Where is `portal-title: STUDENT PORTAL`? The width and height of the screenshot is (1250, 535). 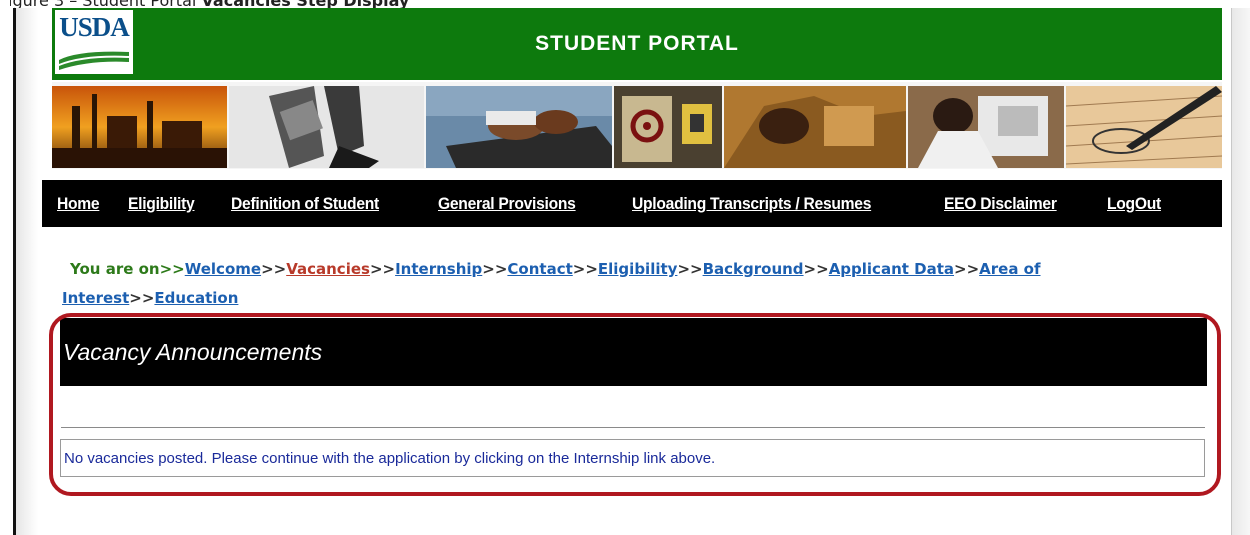
portal-title: STUDENT PORTAL is located at coordinates (637, 43).